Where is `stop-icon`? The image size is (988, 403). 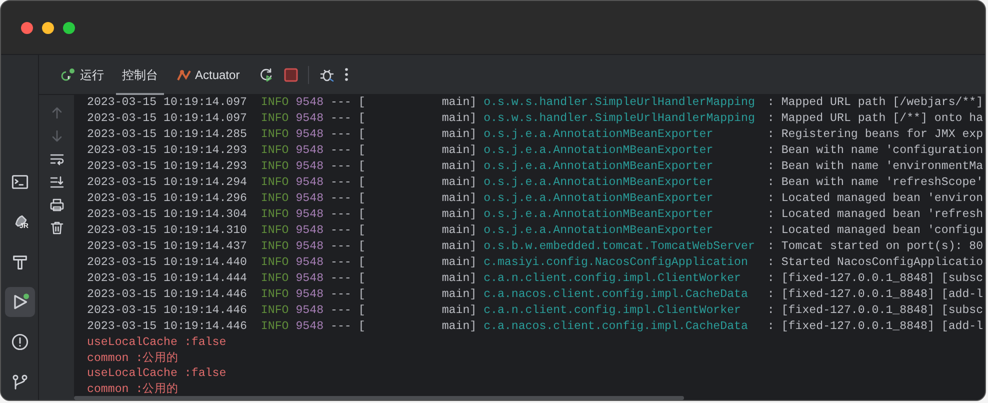 stop-icon is located at coordinates (291, 75).